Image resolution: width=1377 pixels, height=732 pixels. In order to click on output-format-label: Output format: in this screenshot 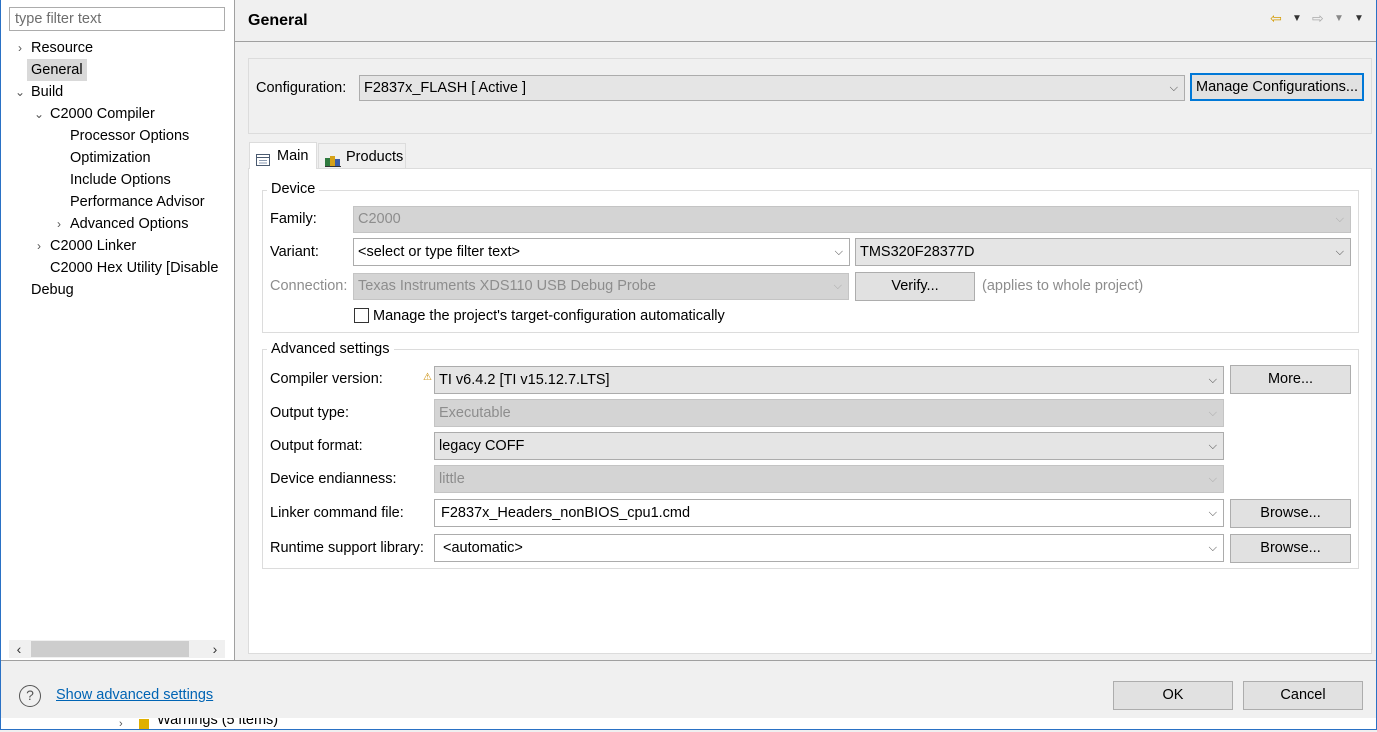, I will do `click(316, 446)`.